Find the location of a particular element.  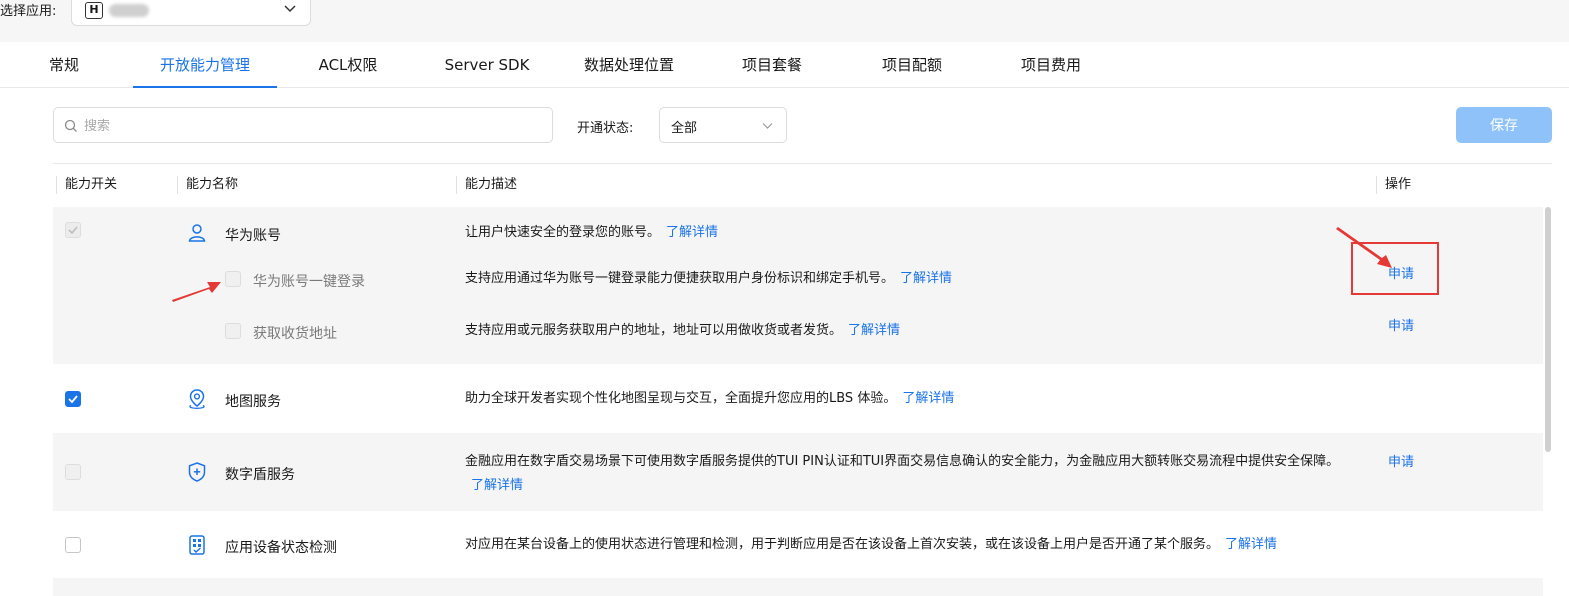

tab-project-cost: 项目费用 is located at coordinates (1051, 65).